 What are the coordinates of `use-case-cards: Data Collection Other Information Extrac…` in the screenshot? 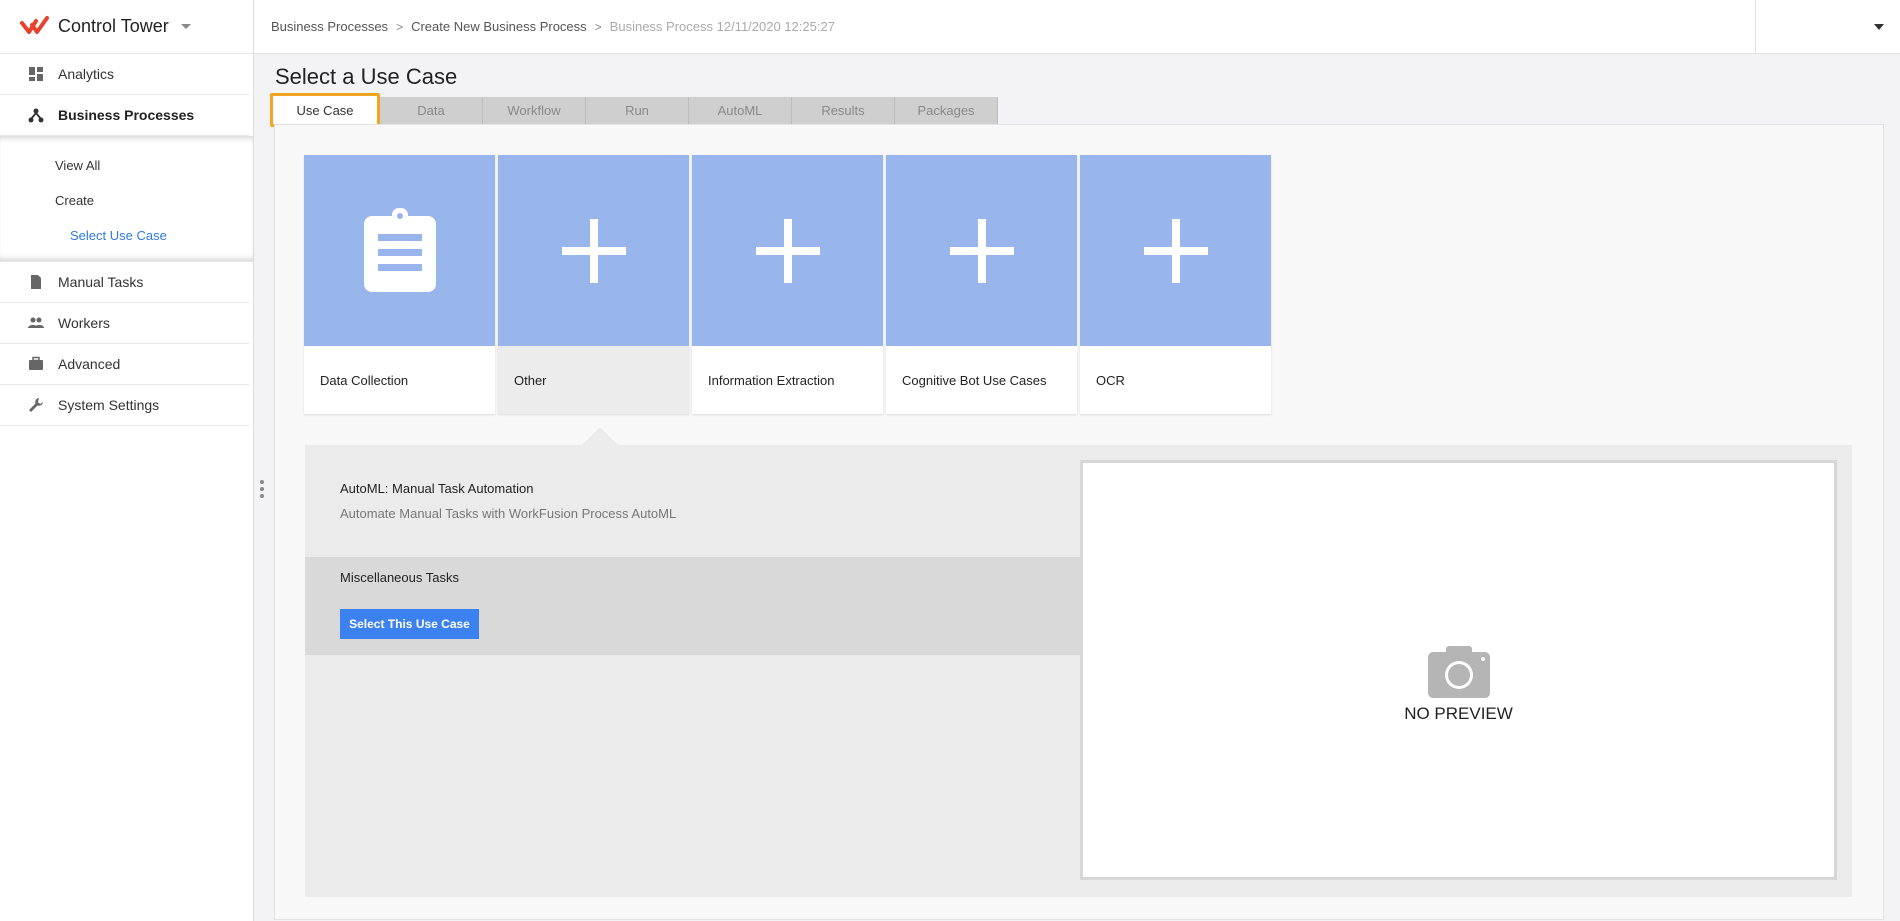 It's located at (787, 284).